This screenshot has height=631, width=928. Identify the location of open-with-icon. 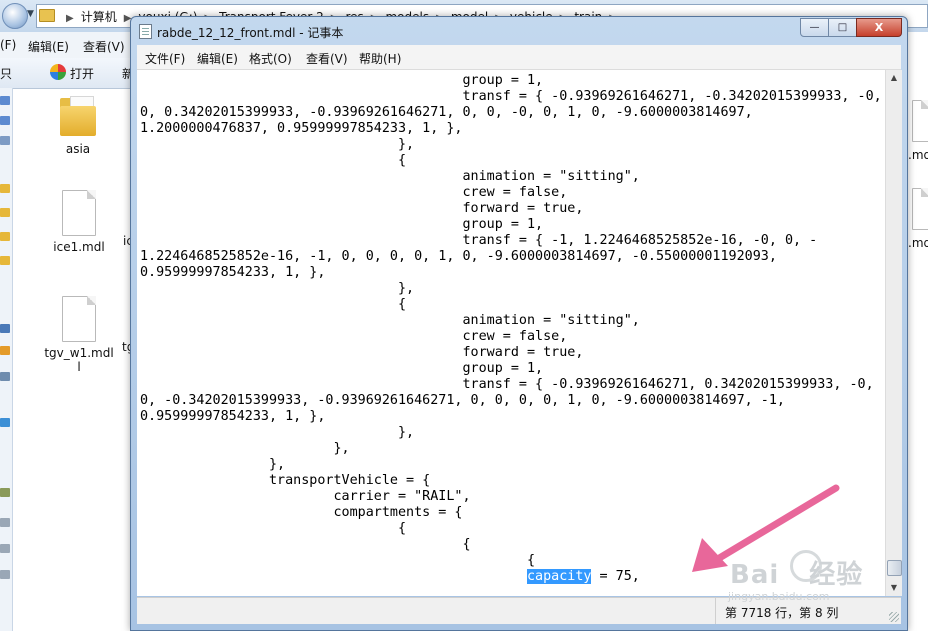
(58, 72).